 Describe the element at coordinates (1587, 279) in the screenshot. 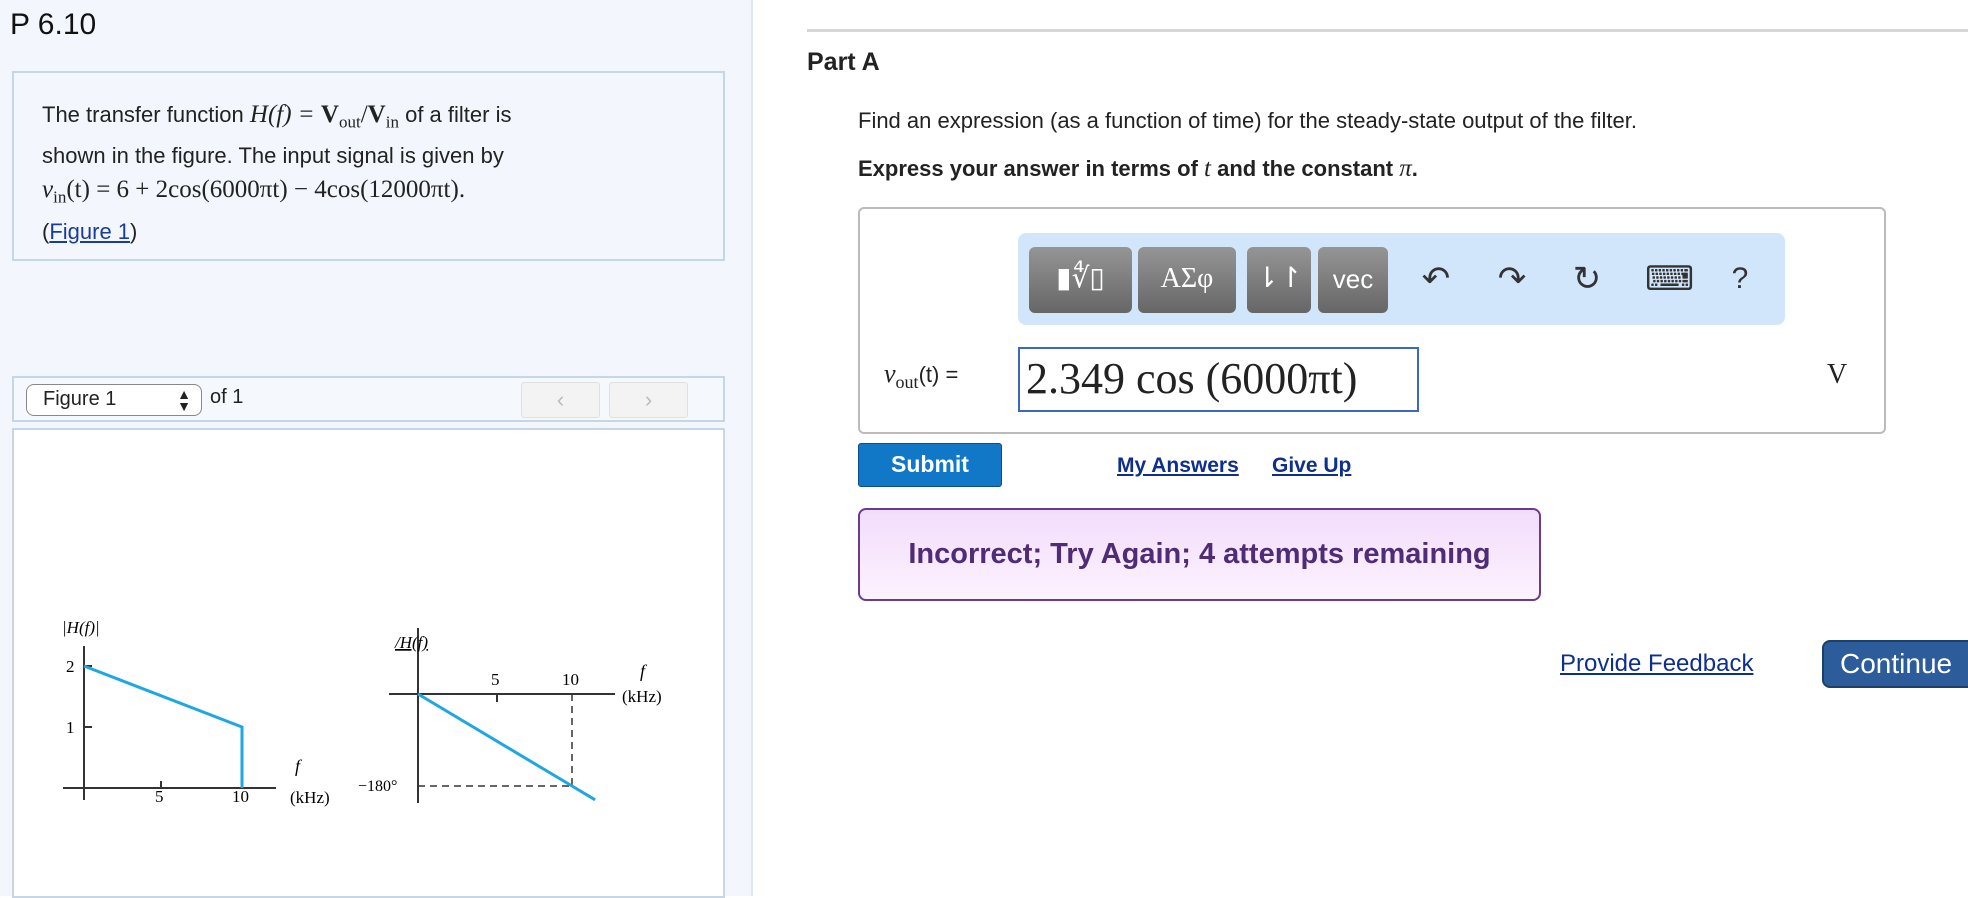

I see `reset-icon: ↻` at that location.